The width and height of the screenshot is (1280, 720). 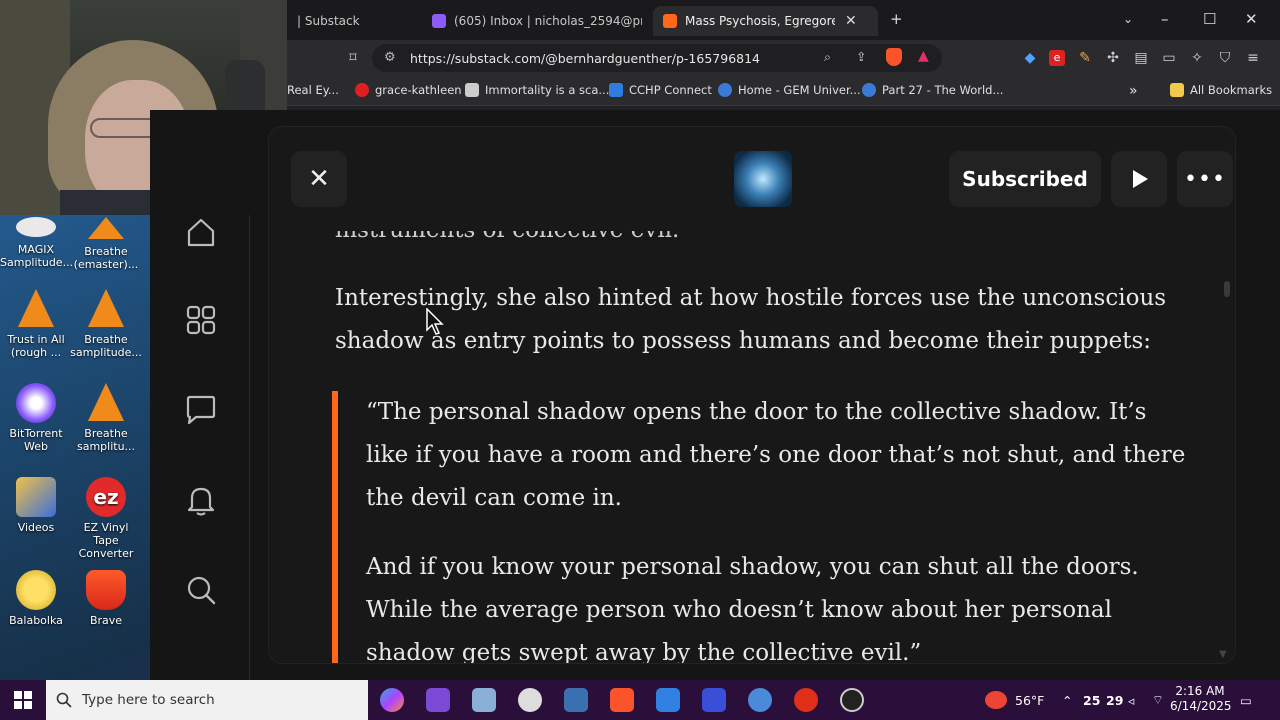 What do you see at coordinates (1158, 700) in the screenshot?
I see `network-icon: ⌔` at bounding box center [1158, 700].